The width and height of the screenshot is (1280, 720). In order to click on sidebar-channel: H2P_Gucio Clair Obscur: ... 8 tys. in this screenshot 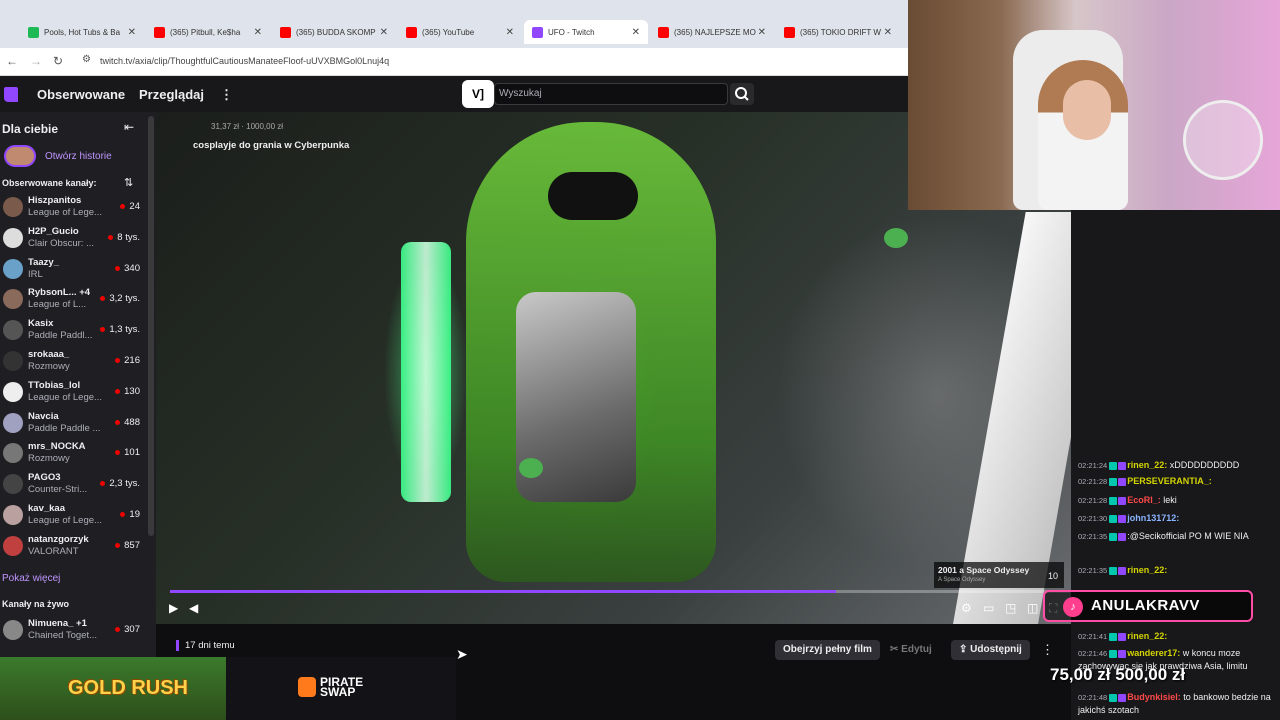, I will do `click(74, 238)`.